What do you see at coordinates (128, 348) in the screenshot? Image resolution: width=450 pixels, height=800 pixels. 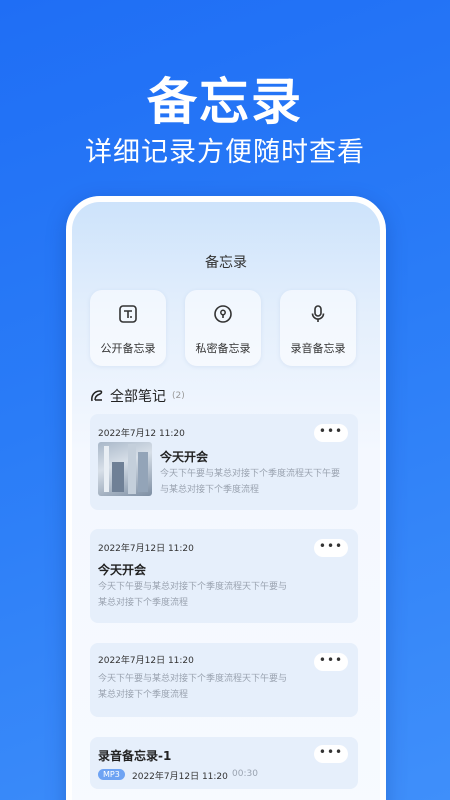 I see `category-label: 公开备忘录` at bounding box center [128, 348].